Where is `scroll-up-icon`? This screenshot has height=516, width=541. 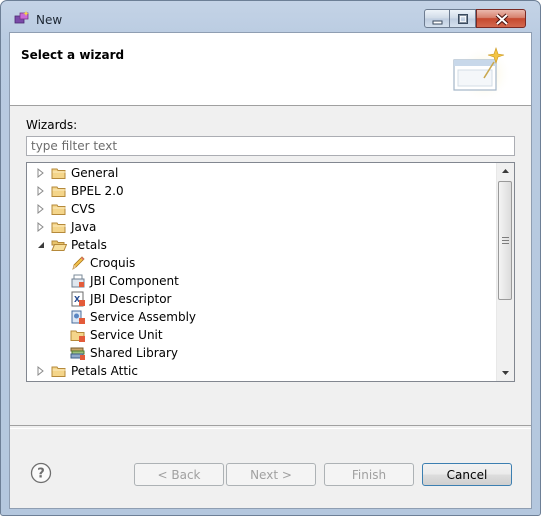 scroll-up-icon is located at coordinates (505, 171).